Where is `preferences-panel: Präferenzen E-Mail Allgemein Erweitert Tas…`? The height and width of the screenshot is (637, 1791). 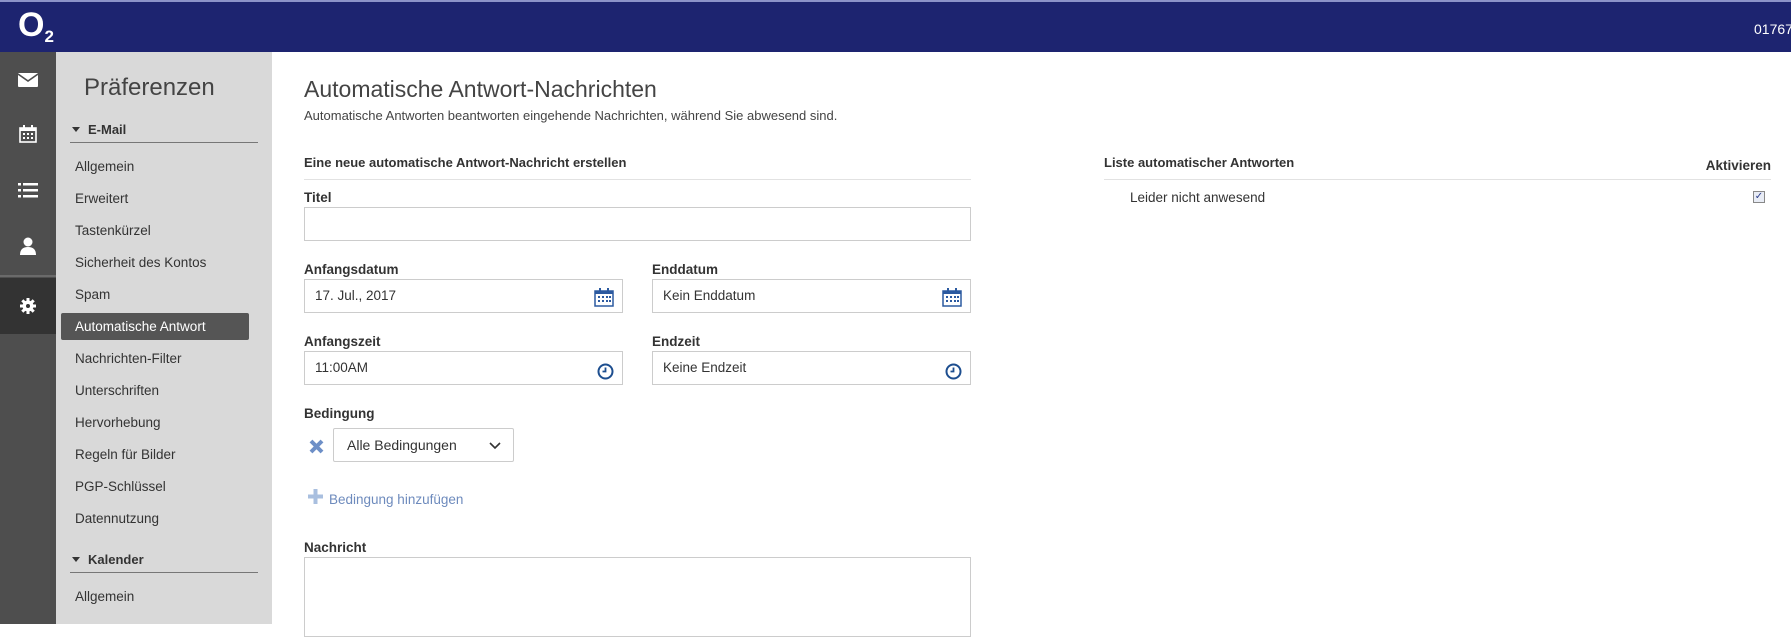
preferences-panel: Präferenzen E-Mail Allgemein Erweitert Tas… is located at coordinates (164, 338).